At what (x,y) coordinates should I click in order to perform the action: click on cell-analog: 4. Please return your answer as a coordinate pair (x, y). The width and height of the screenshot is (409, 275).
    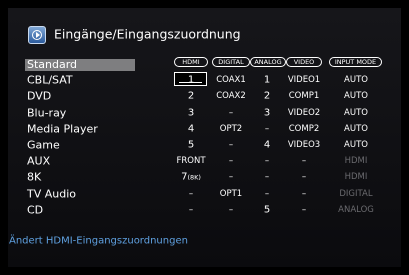
    Looking at the image, I should click on (267, 145).